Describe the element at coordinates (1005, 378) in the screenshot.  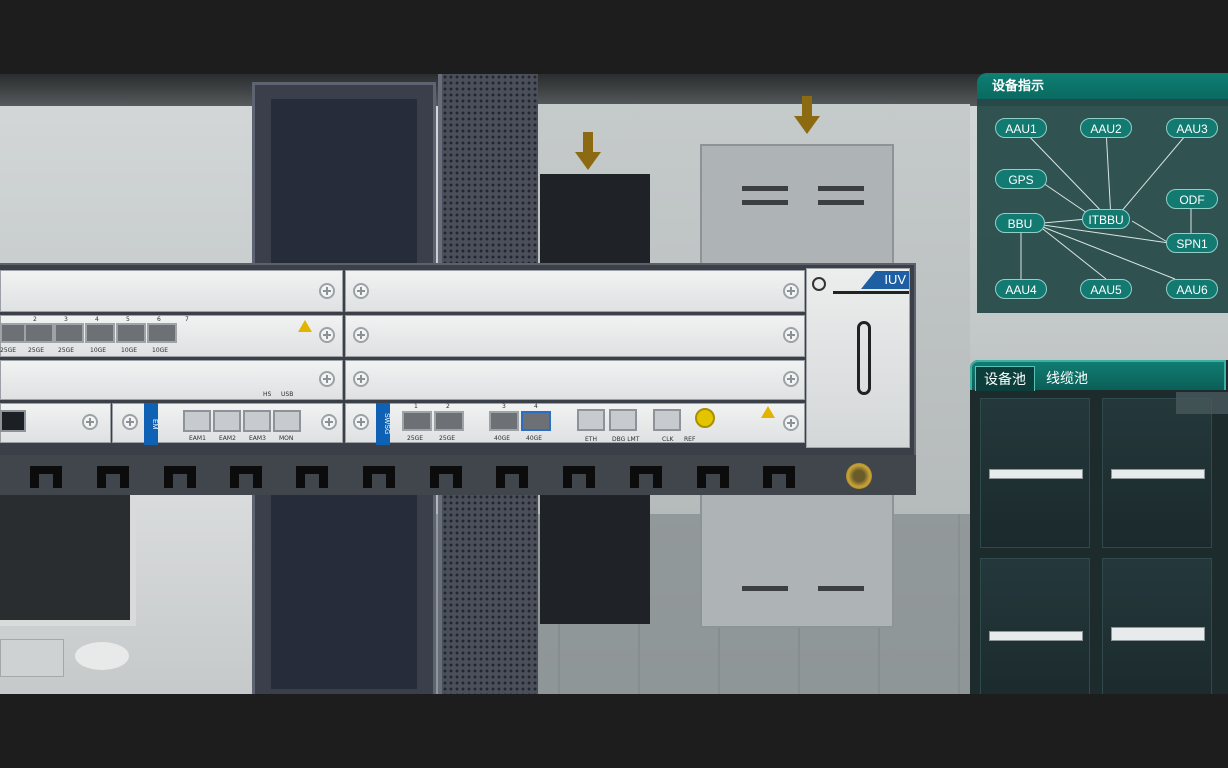
I see `tab-device-pool: 设备池` at that location.